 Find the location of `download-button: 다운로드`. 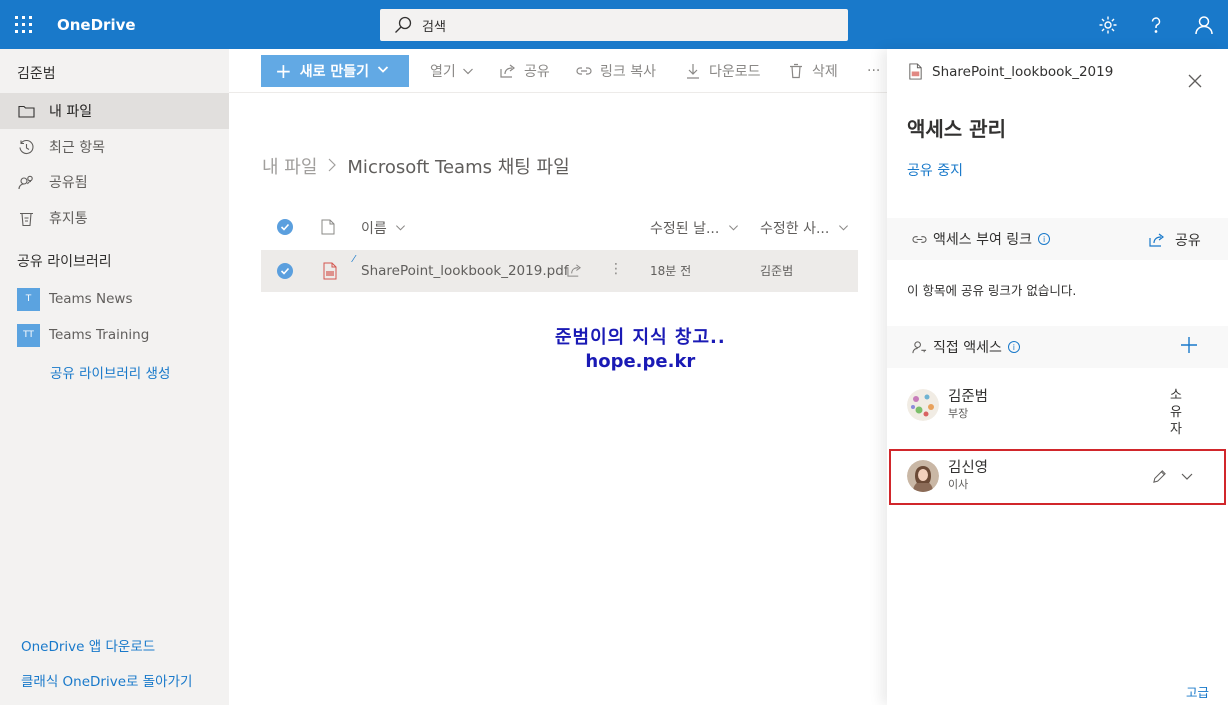

download-button: 다운로드 is located at coordinates (723, 71).